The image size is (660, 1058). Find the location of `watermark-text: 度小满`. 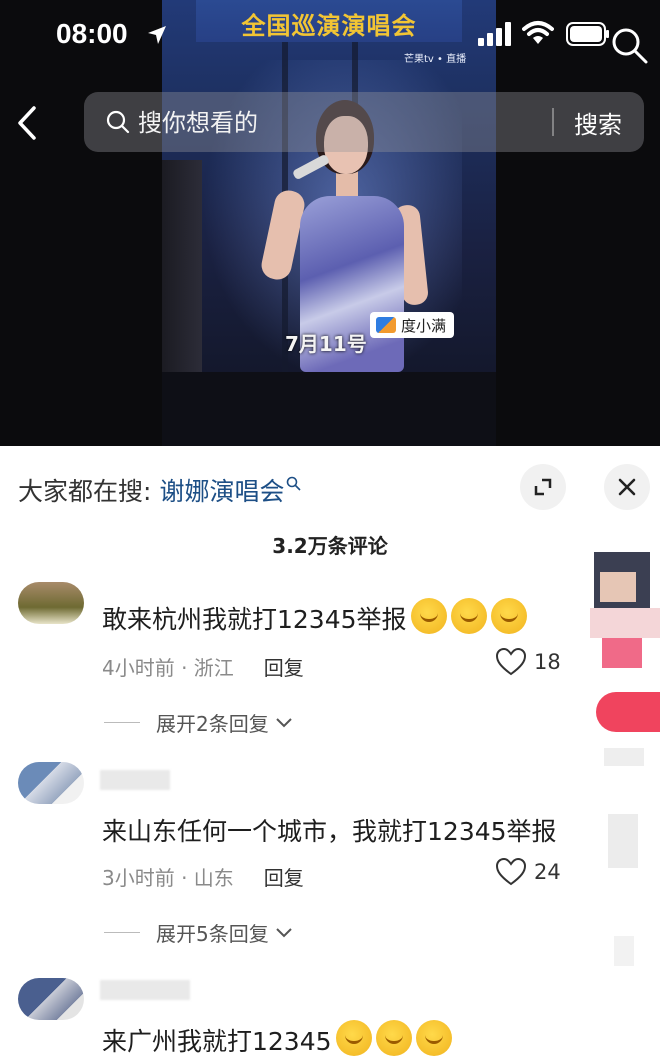

watermark-text: 度小满 is located at coordinates (424, 325).